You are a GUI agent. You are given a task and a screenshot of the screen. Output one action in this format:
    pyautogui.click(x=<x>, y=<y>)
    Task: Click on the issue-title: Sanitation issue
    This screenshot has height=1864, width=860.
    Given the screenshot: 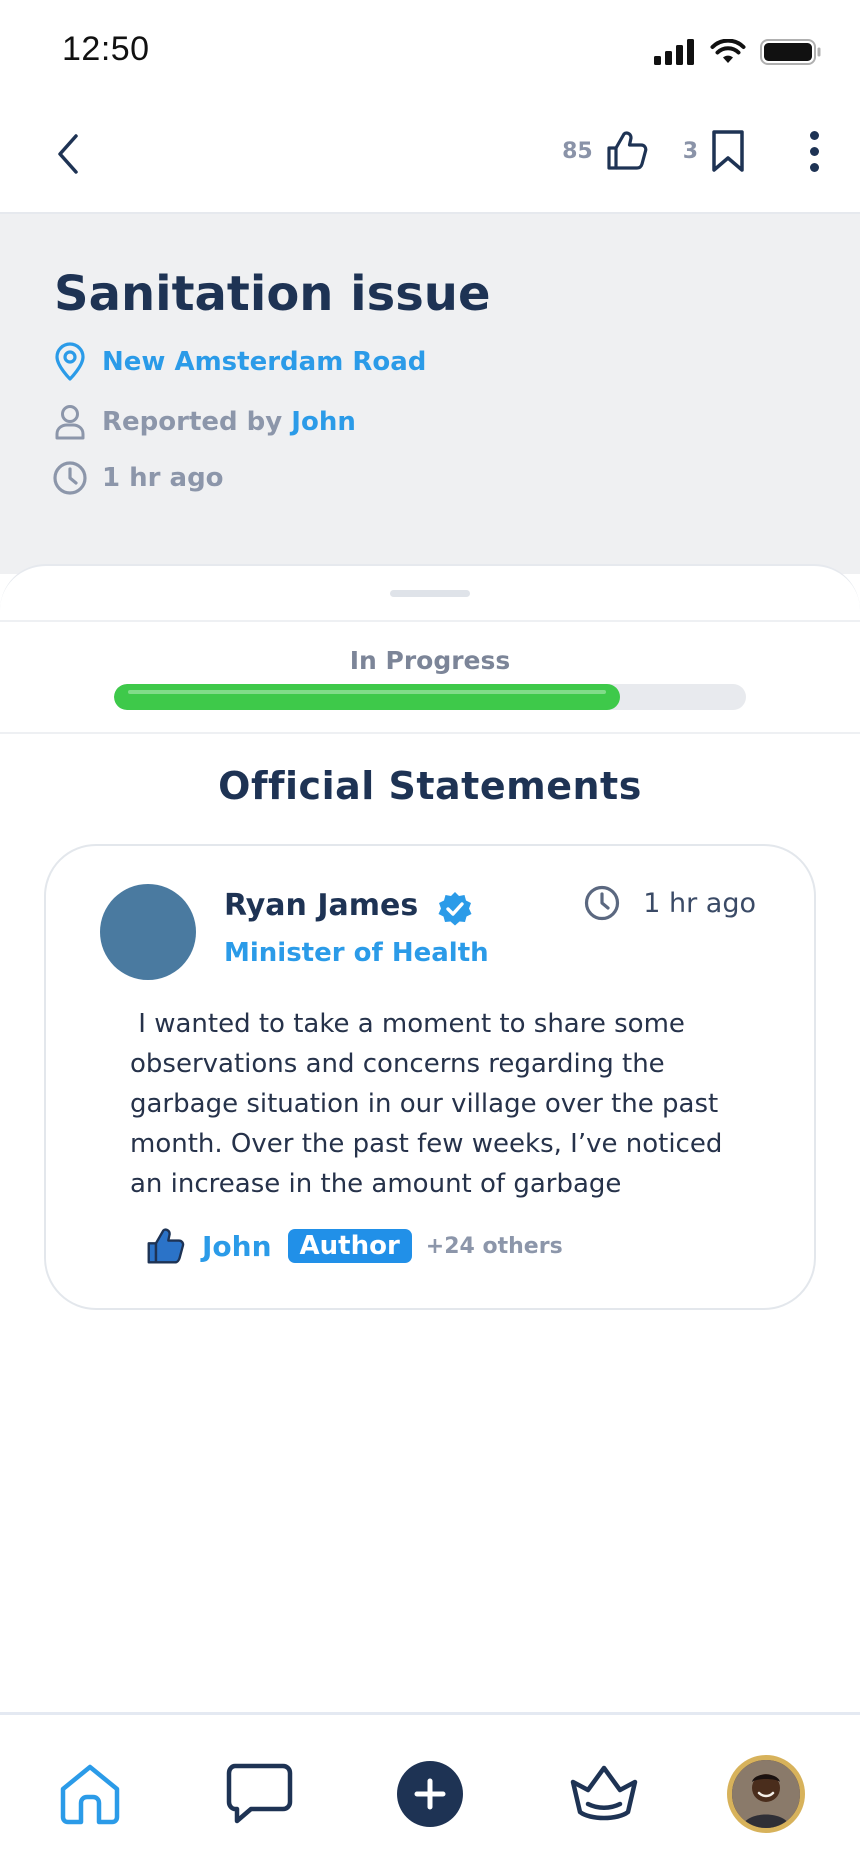 What is the action you would take?
    pyautogui.click(x=272, y=294)
    